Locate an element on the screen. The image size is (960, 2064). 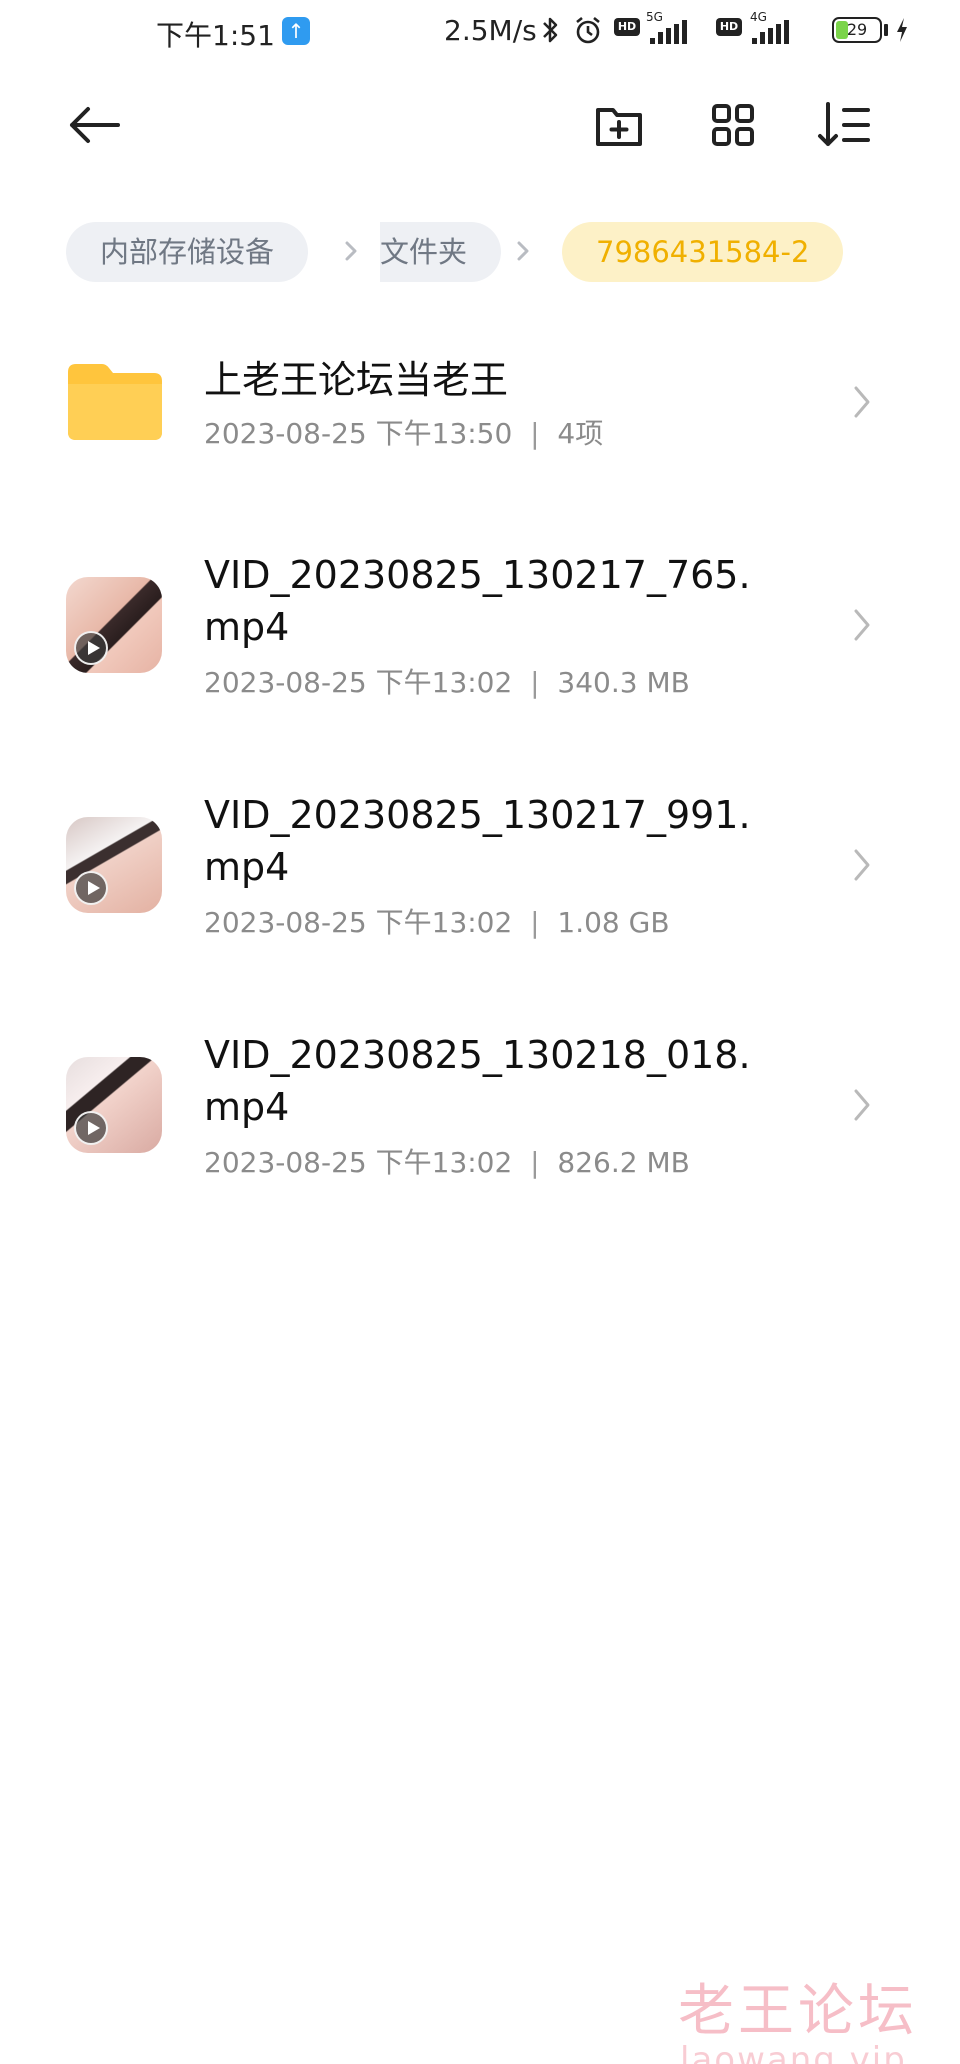
file-name: 上老王论坛当老王 is located at coordinates (356, 380).